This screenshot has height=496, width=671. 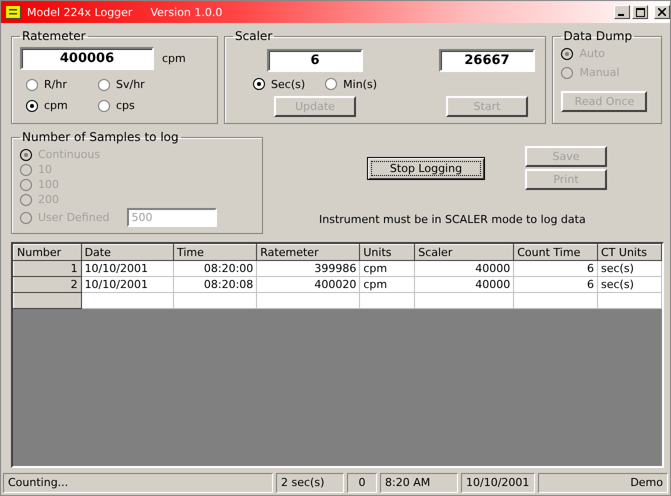 I want to click on column-header: Count Time, so click(x=556, y=252).